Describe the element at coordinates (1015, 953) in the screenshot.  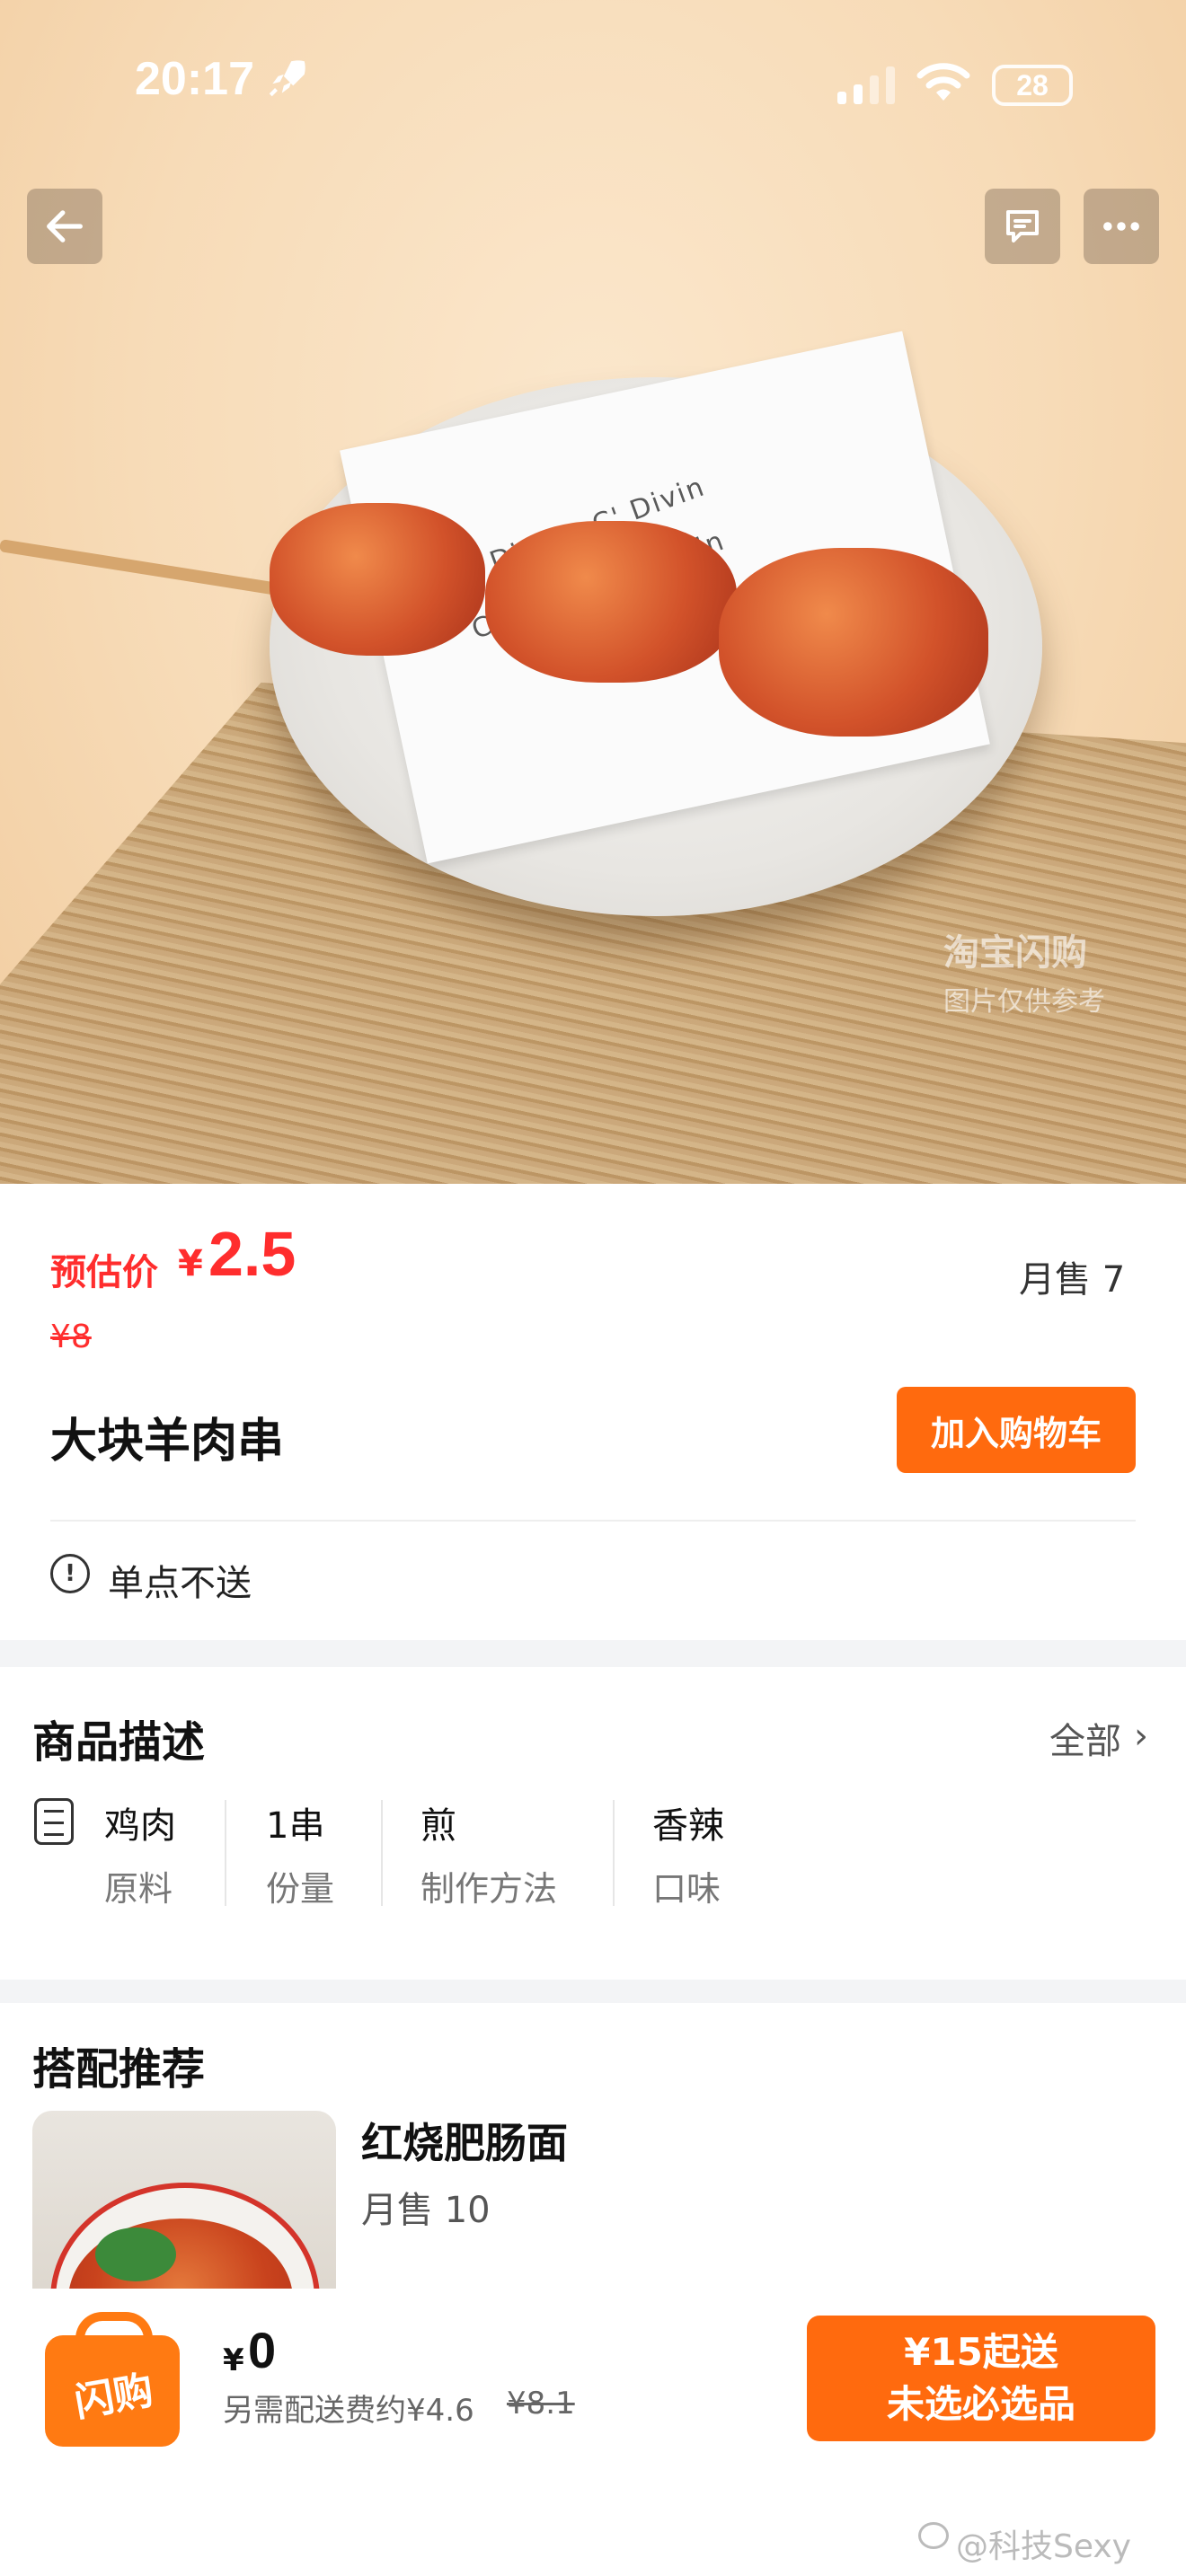
I see `watermark-title: 淘宝闪购` at that location.